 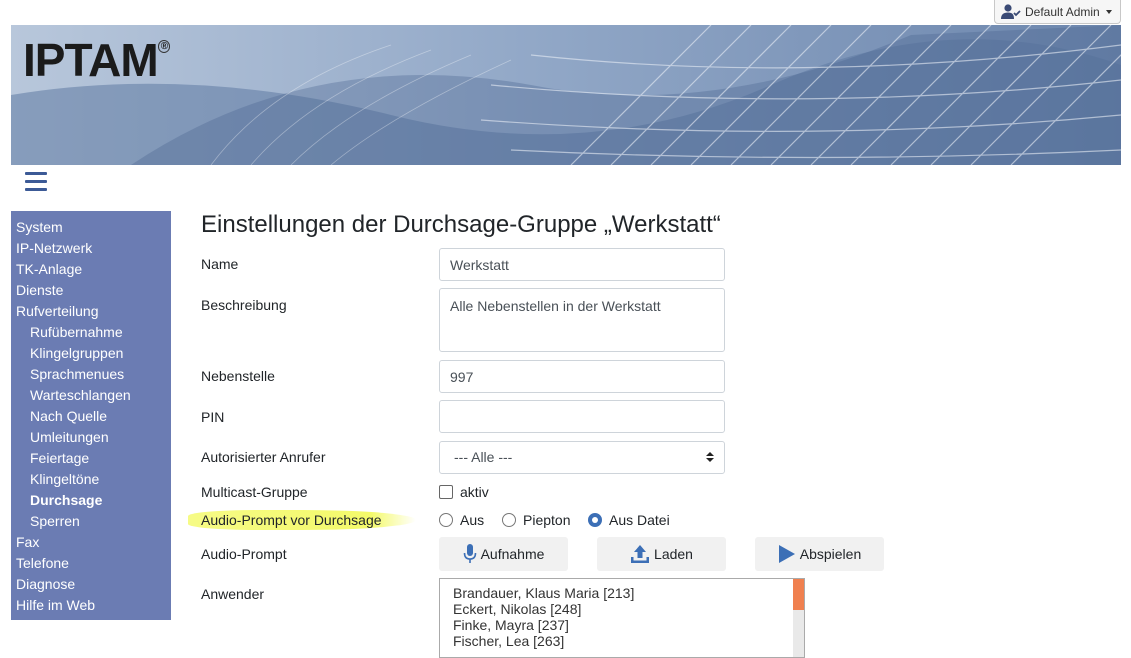 I want to click on description-textarea: Alle Nebenstellen in der Werkstatt, so click(x=582, y=320).